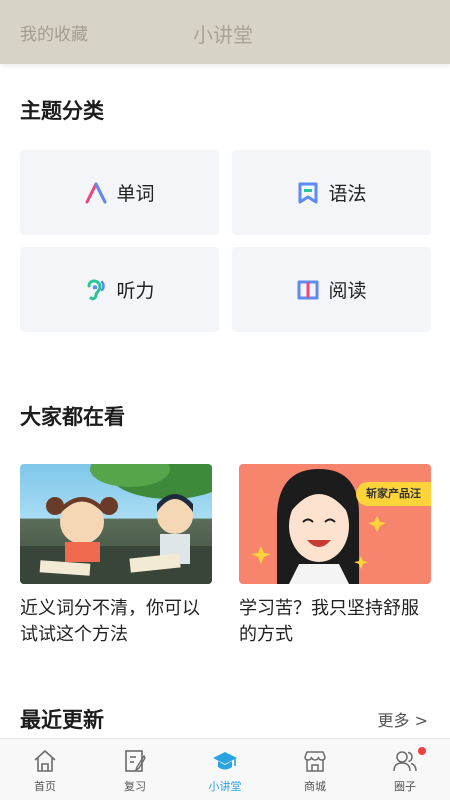 This screenshot has width=450, height=800. I want to click on tab-lecture: 小讲堂, so click(223, 33).